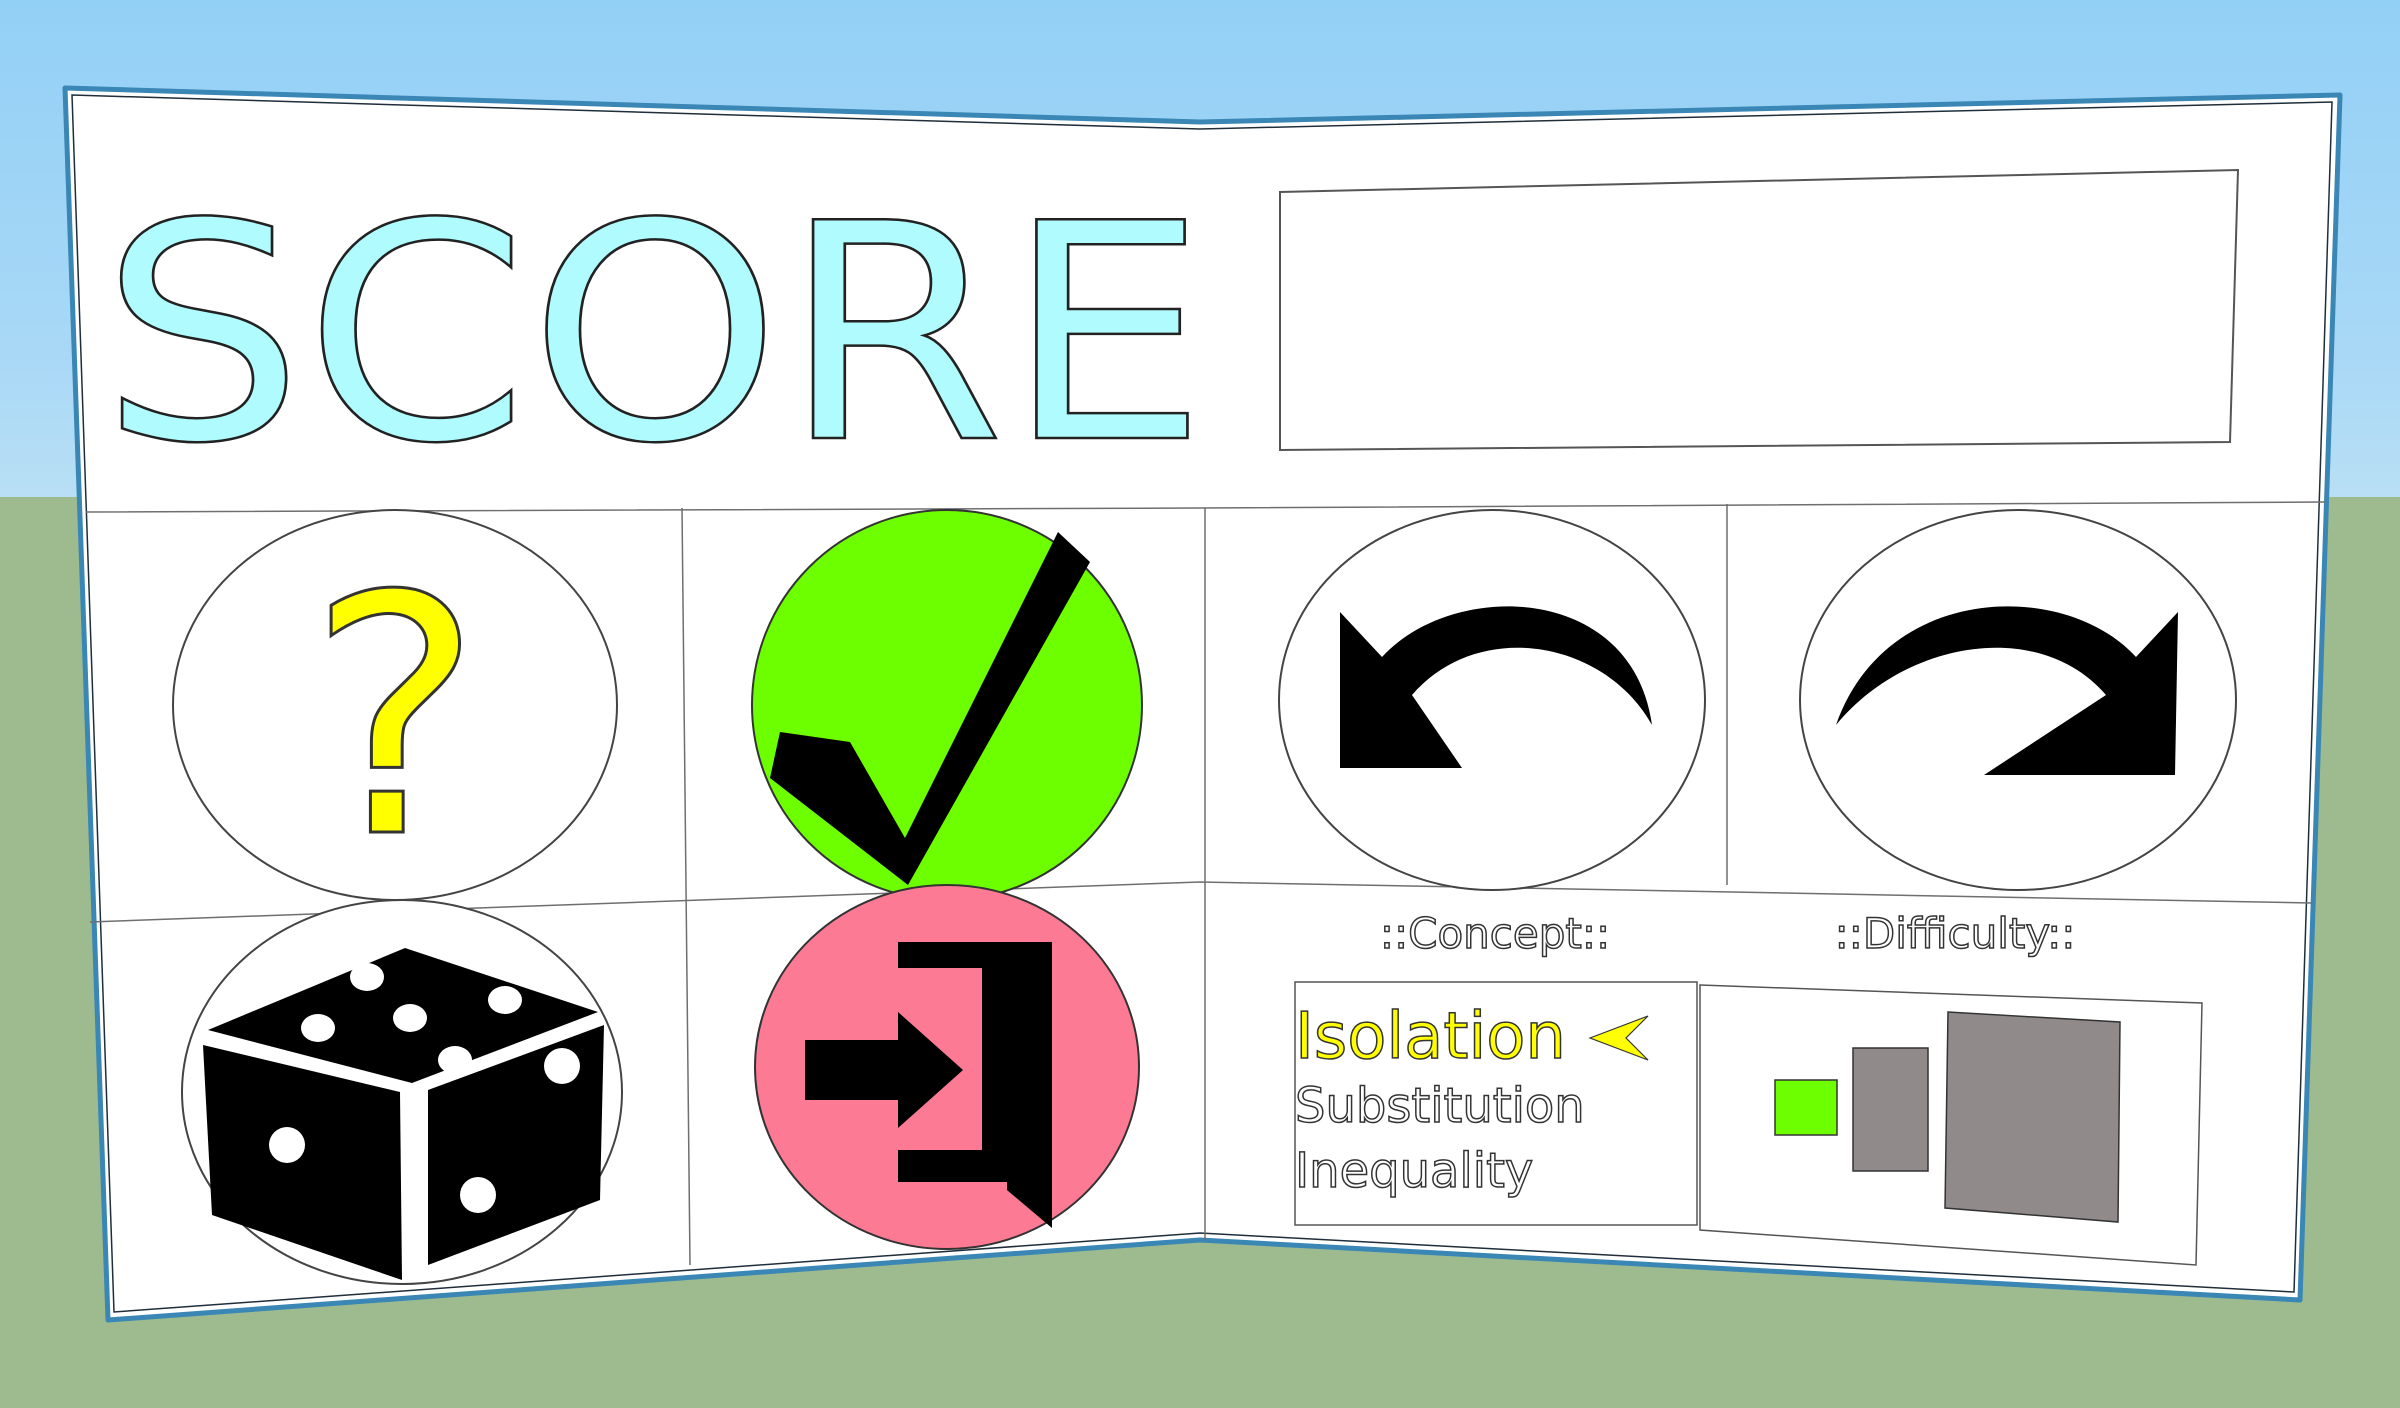 Image resolution: width=2400 pixels, height=1408 pixels. I want to click on concept-item-inequality: Inequality, so click(1414, 1171).